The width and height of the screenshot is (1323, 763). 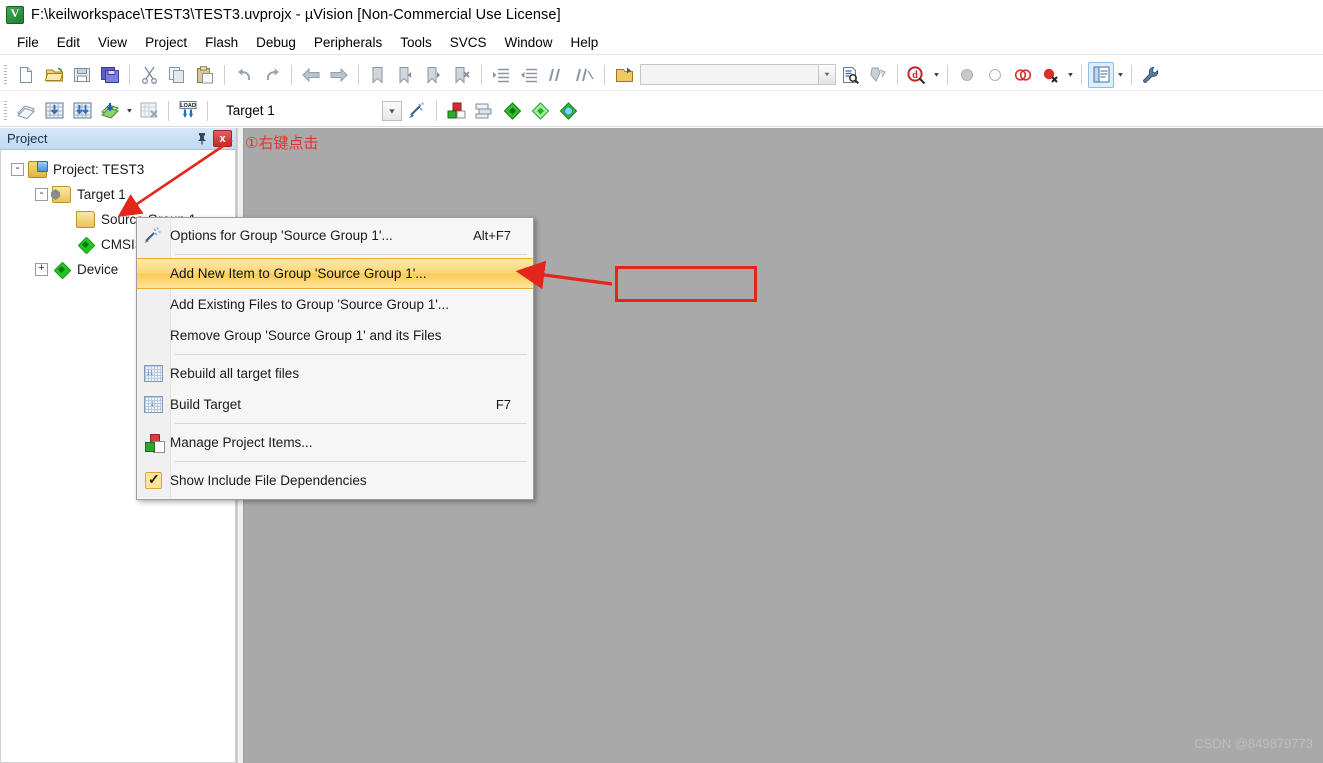 I want to click on start-debug-icon: d, so click(x=917, y=75).